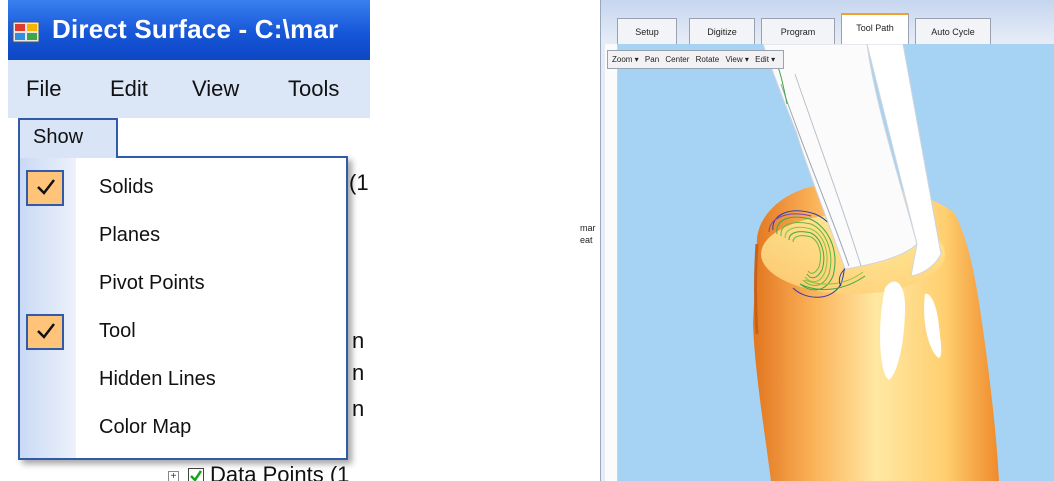 The image size is (1054, 481). Describe the element at coordinates (953, 31) in the screenshot. I see `tab-auto-cycle: Auto Cycle` at that location.